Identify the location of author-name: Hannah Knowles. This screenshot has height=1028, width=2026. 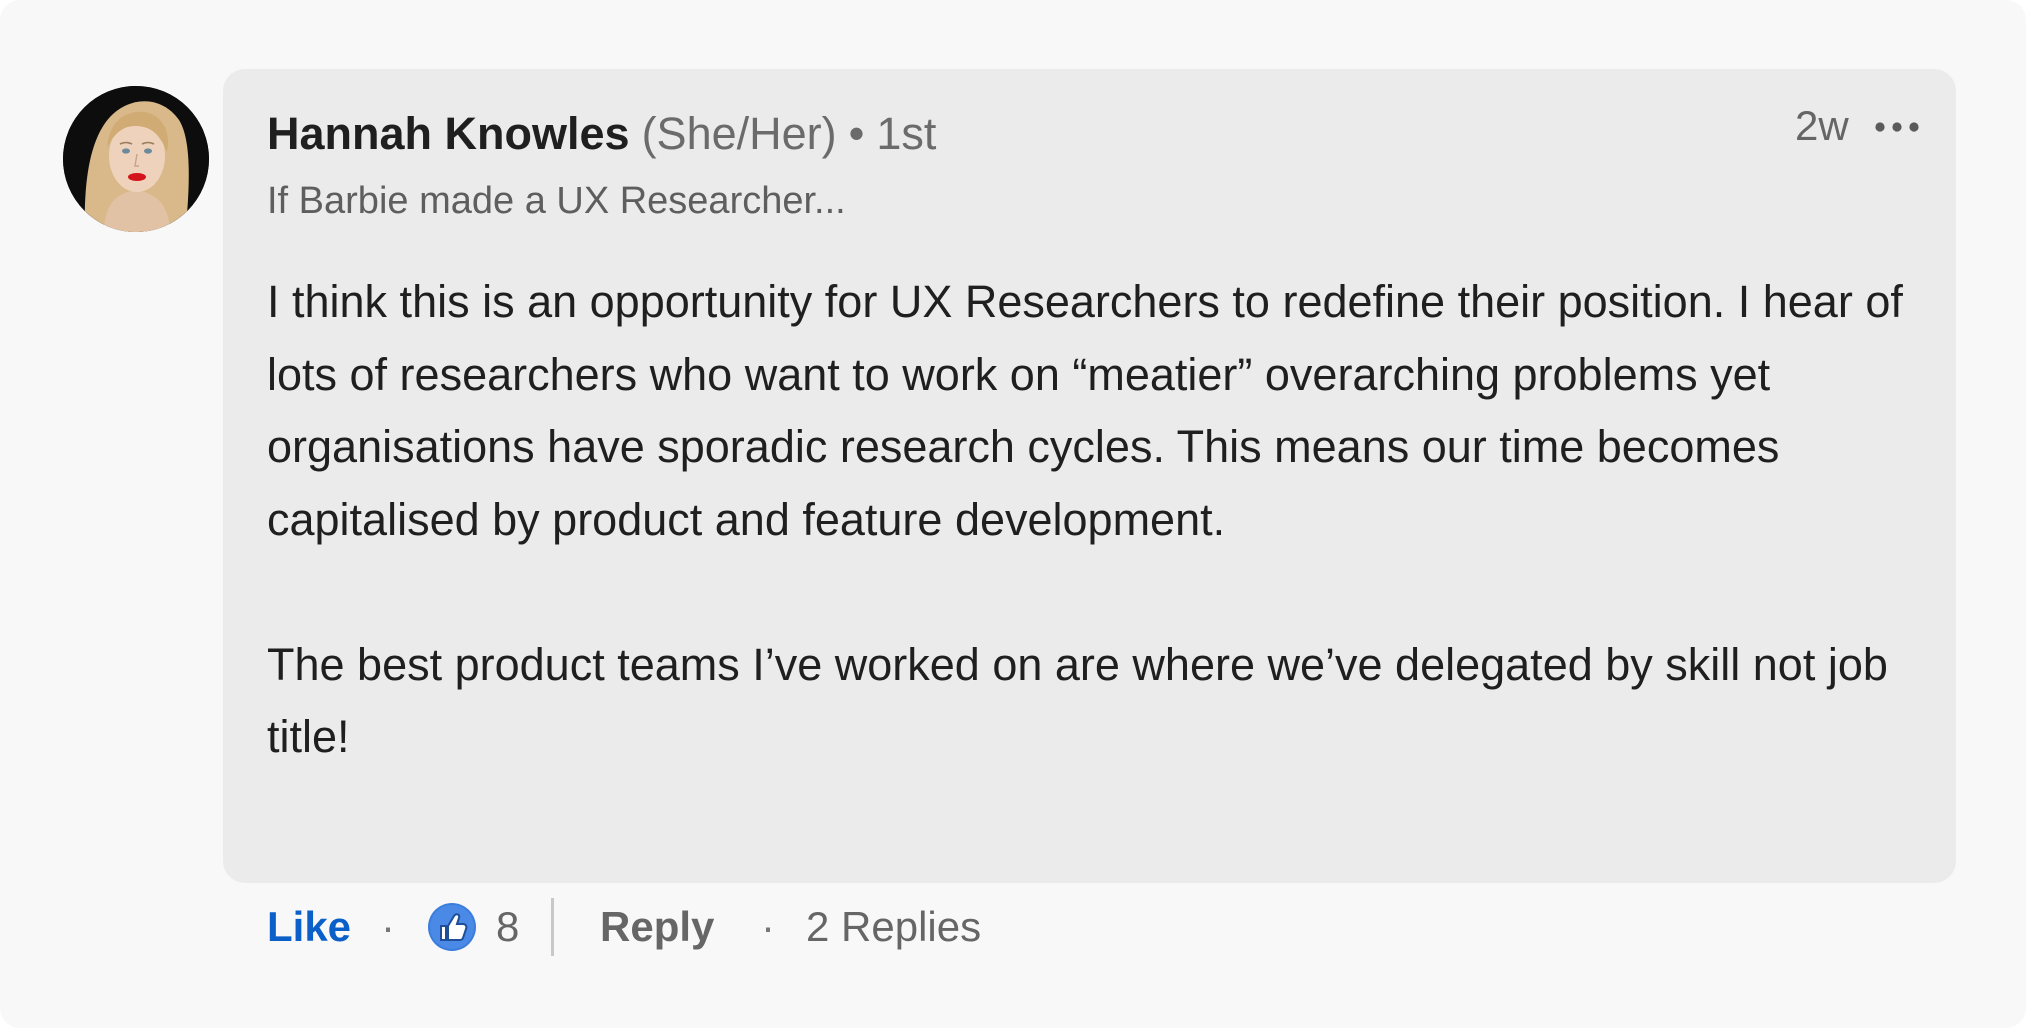
(448, 133).